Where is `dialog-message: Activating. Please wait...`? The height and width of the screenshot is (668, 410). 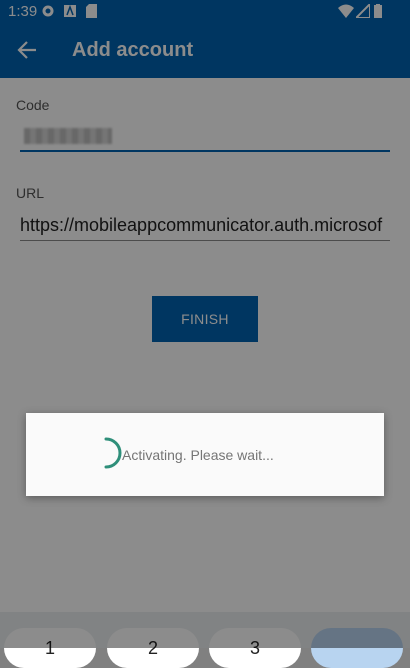 dialog-message: Activating. Please wait... is located at coordinates (198, 455).